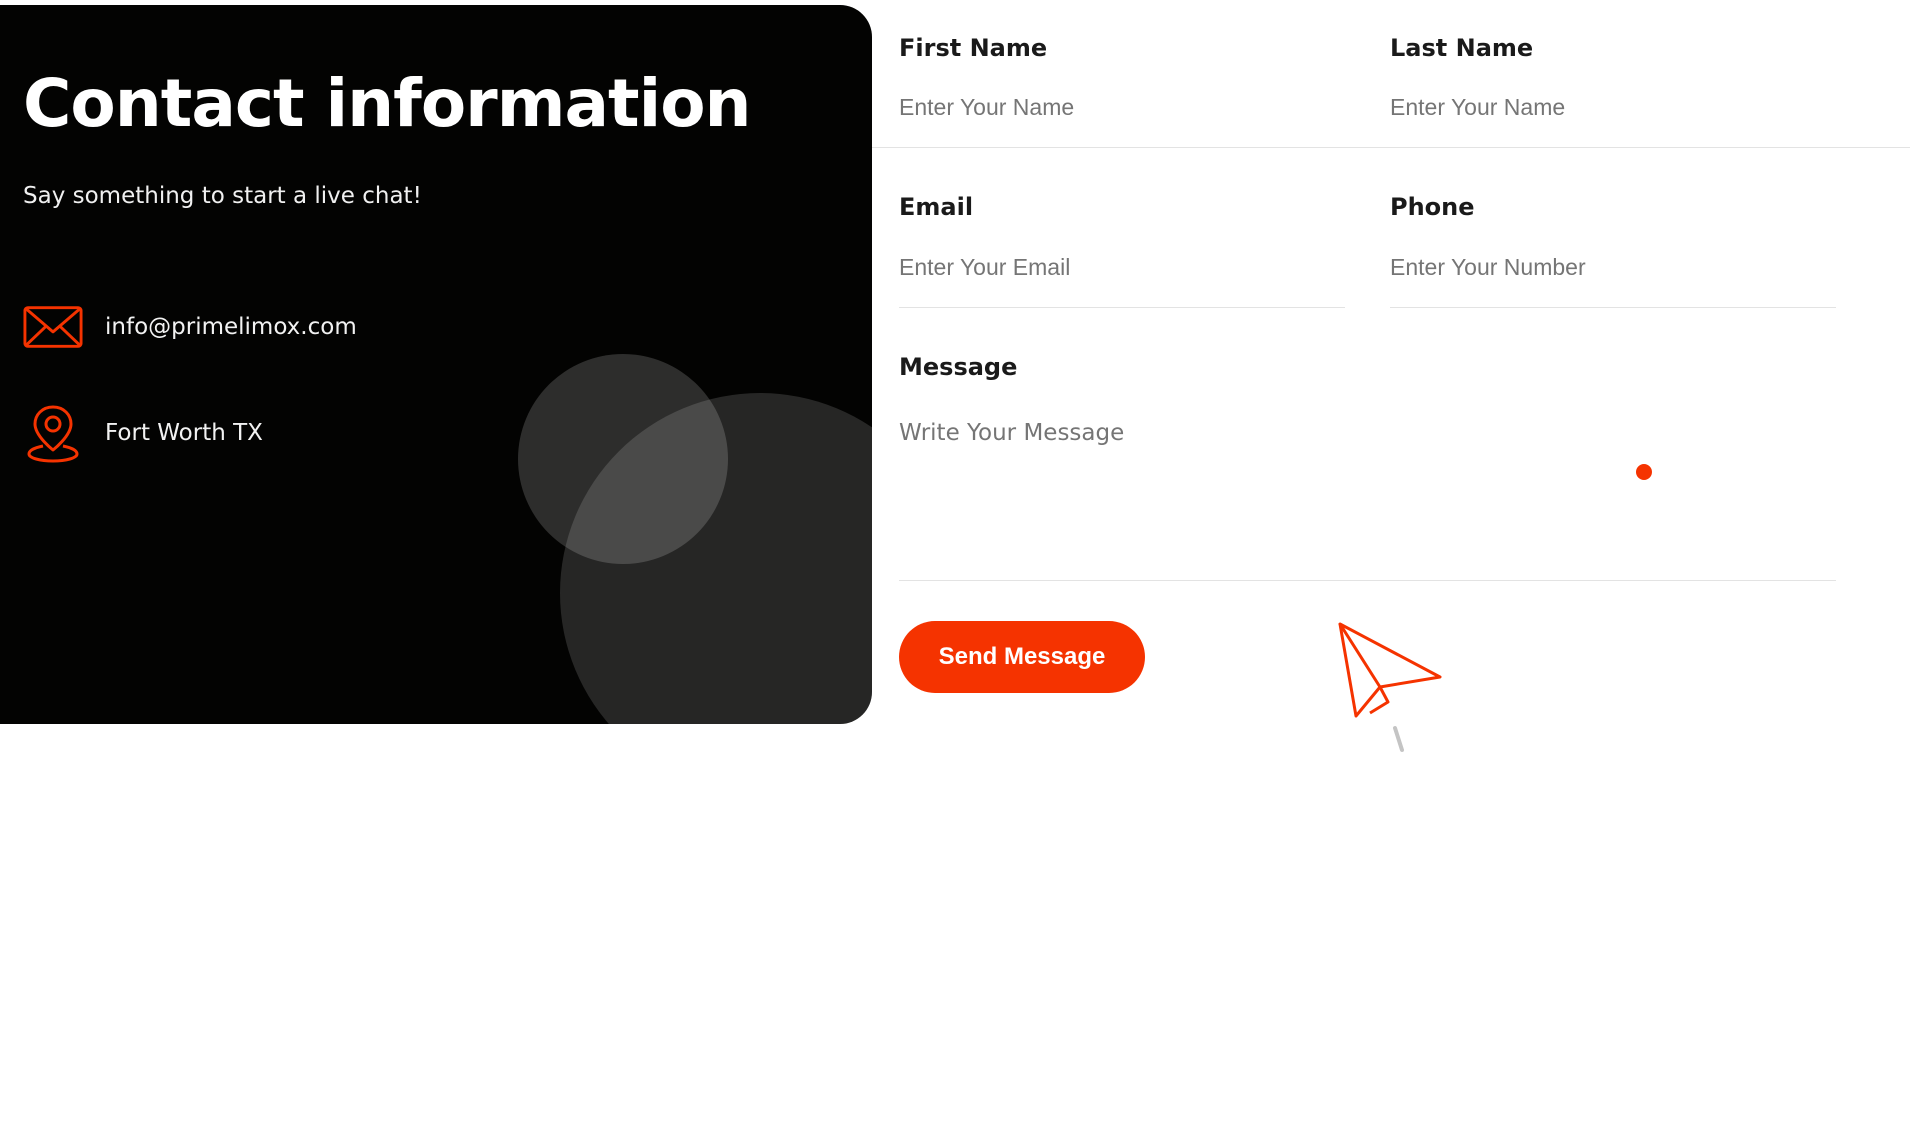 The image size is (1910, 1140). Describe the element at coordinates (1022, 657) in the screenshot. I see `send-message-button: Send Message` at that location.